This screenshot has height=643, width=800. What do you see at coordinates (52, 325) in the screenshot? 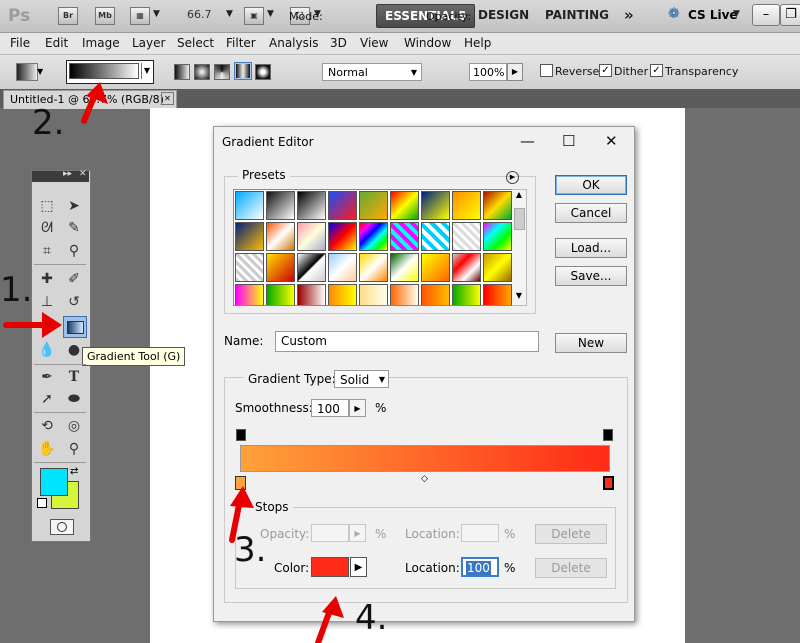
I see `arrow-1-head` at bounding box center [52, 325].